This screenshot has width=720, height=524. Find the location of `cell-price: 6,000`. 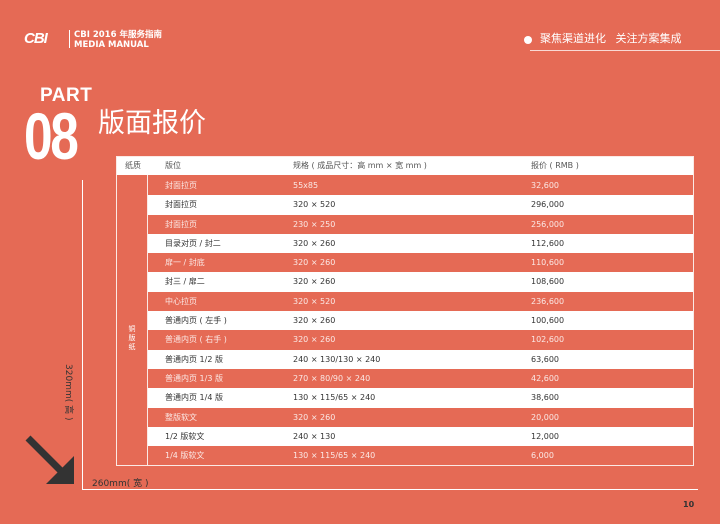

cell-price: 6,000 is located at coordinates (542, 456).